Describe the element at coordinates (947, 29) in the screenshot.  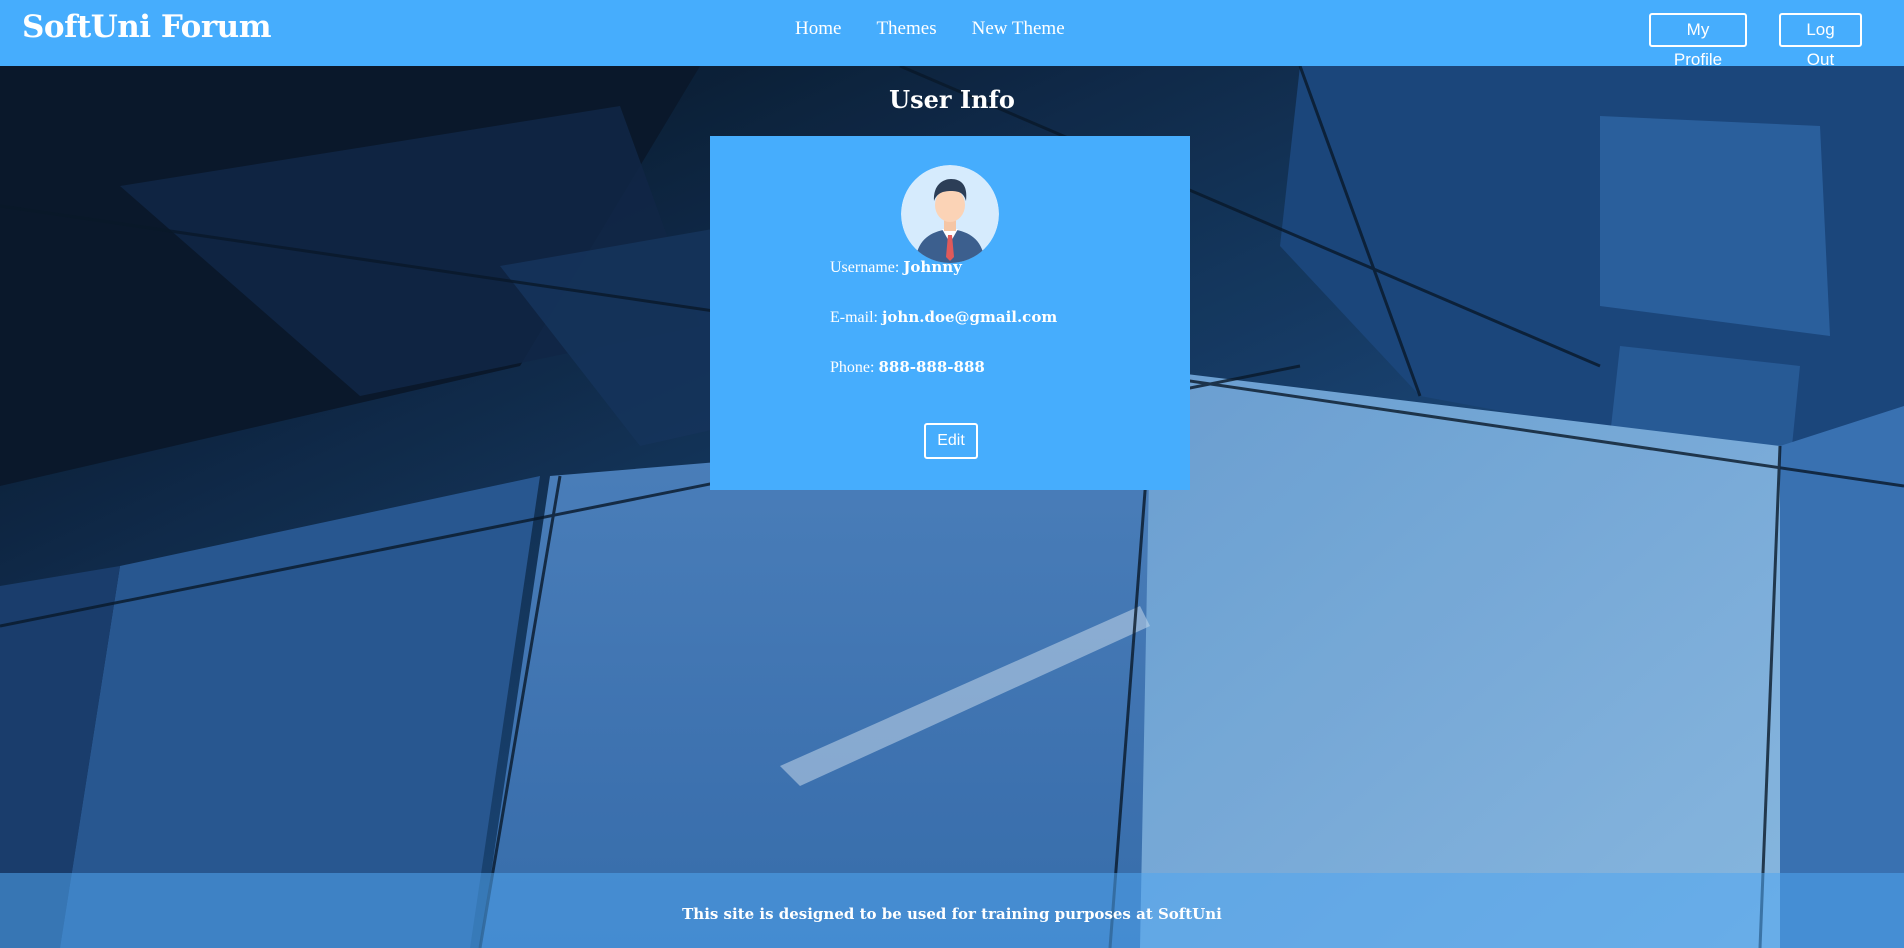
I see `main-nav: Home Themes New Theme` at that location.